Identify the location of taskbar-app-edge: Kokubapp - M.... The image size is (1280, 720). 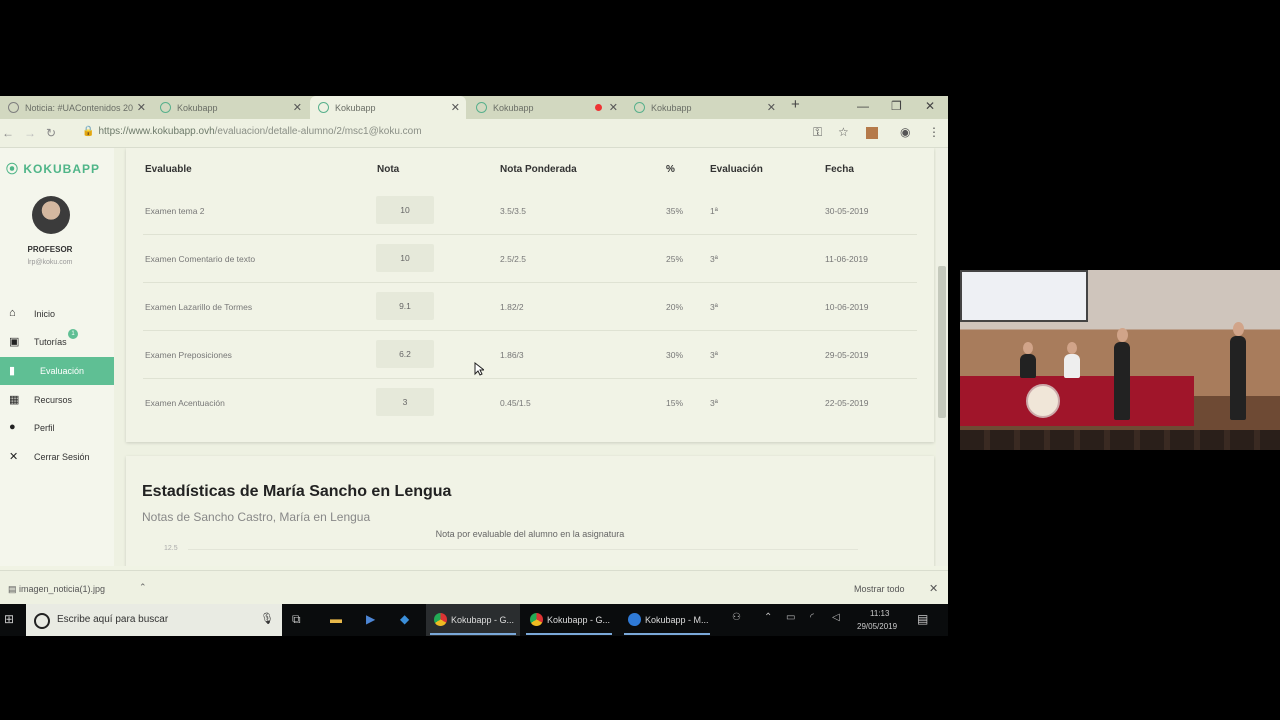
(667, 620).